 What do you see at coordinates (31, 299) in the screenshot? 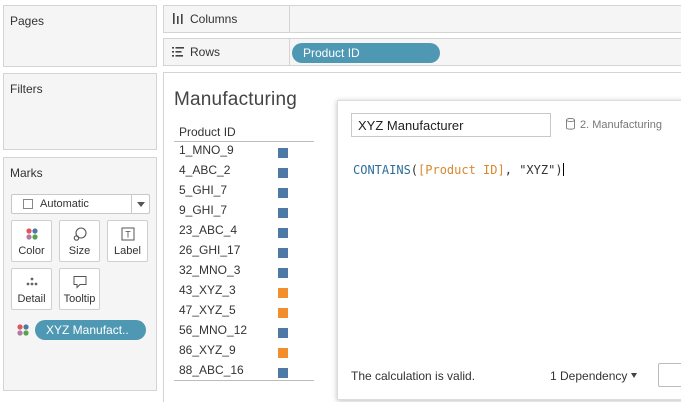
I see `detail-label: Detail` at bounding box center [31, 299].